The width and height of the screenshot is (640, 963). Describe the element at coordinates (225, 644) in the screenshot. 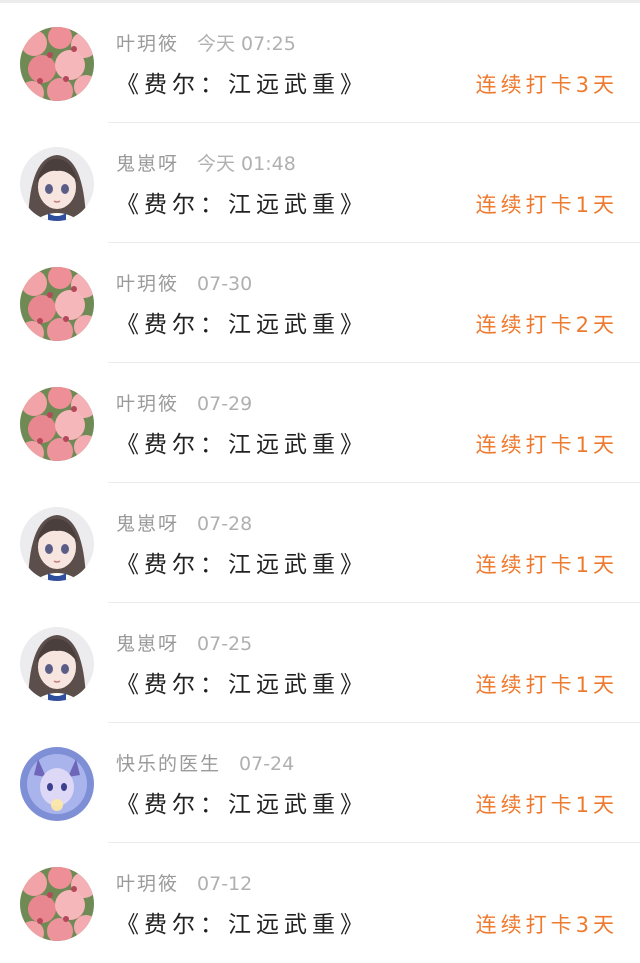

I see `checkin-time: 07-25` at that location.